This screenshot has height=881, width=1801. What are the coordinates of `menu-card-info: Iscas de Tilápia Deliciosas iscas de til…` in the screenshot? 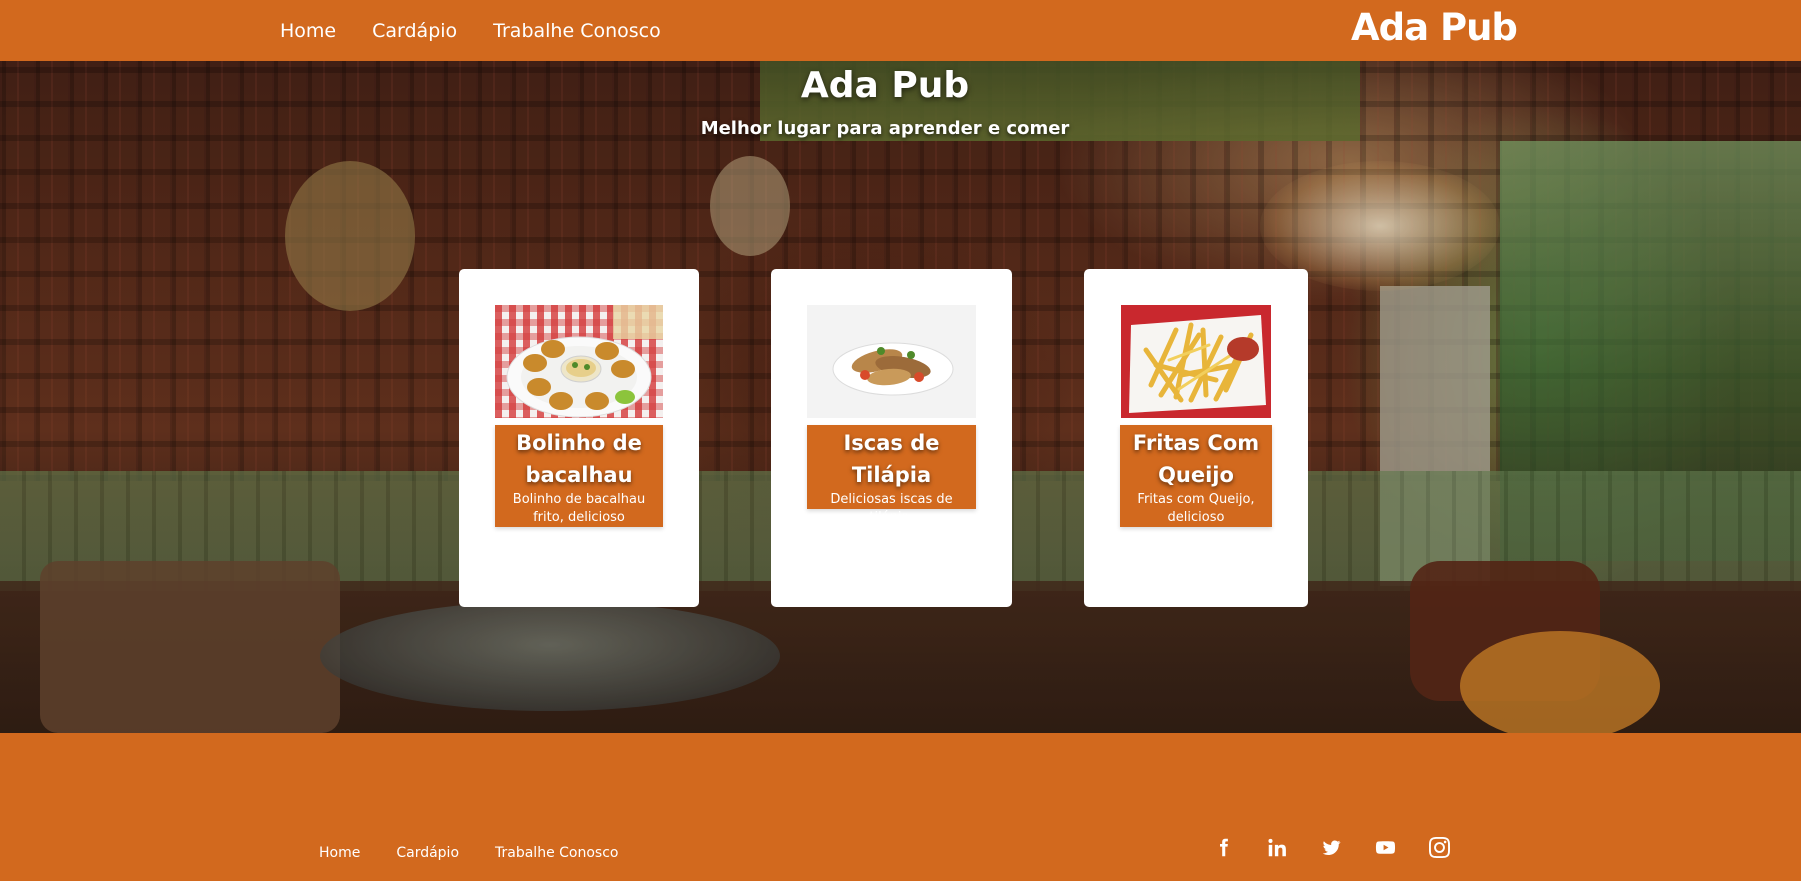 It's located at (891, 475).